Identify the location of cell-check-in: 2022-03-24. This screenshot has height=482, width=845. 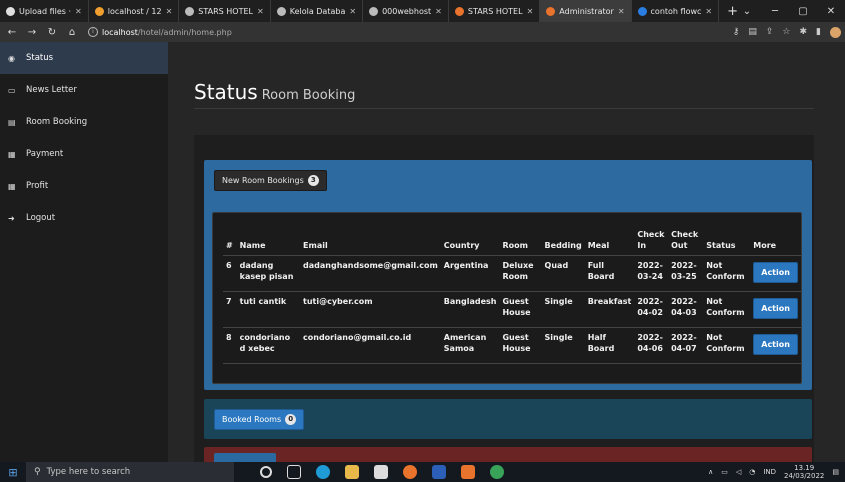
(651, 273).